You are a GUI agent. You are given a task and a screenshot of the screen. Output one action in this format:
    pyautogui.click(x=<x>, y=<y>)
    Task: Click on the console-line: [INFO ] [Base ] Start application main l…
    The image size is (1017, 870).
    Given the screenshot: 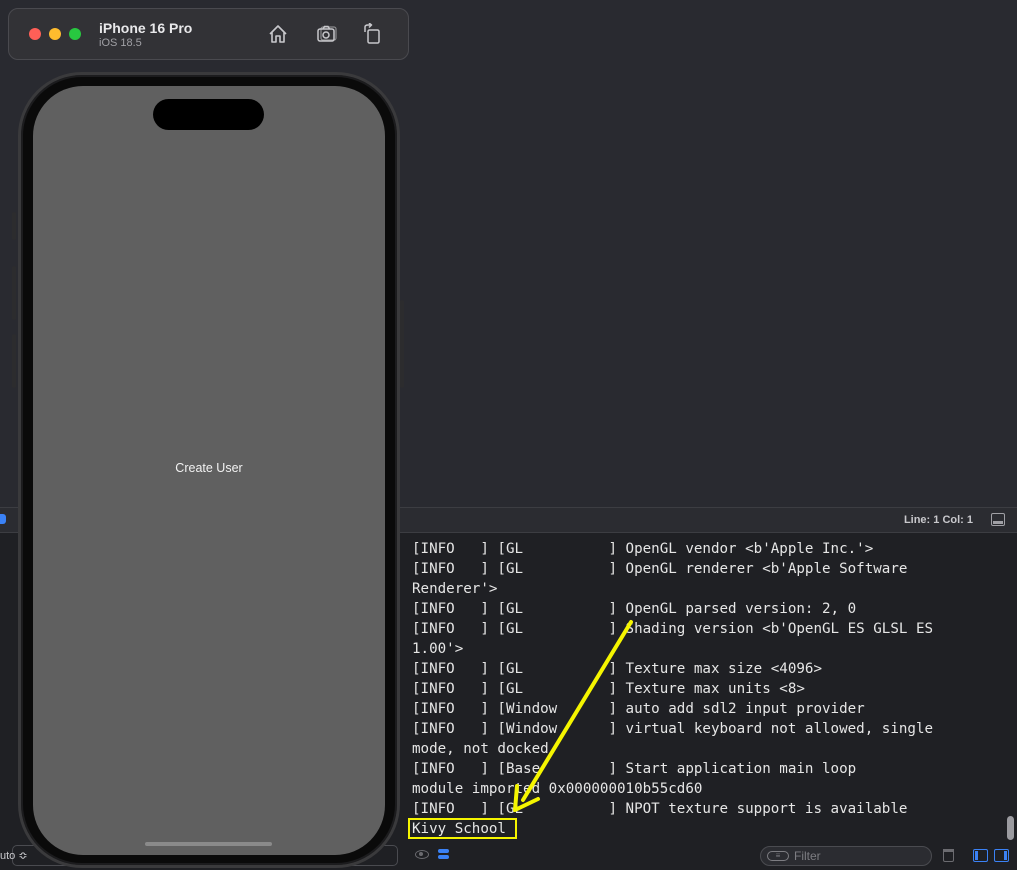 What is the action you would take?
    pyautogui.click(x=634, y=769)
    